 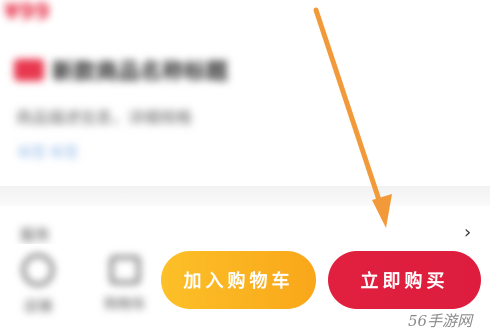 What do you see at coordinates (125, 270) in the screenshot?
I see `cart-icon` at bounding box center [125, 270].